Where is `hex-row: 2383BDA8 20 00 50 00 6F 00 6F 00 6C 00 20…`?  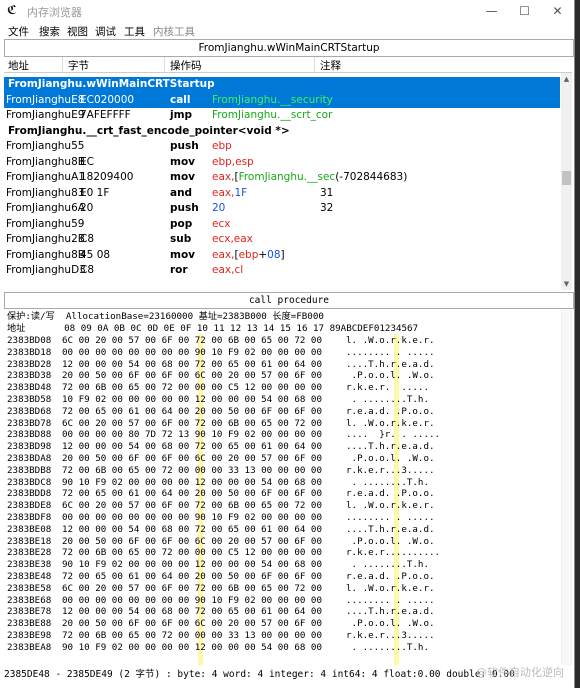 hex-row: 2383BDA8 20 00 50 00 6F 00 6F 00 6C 00 20… is located at coordinates (282, 459).